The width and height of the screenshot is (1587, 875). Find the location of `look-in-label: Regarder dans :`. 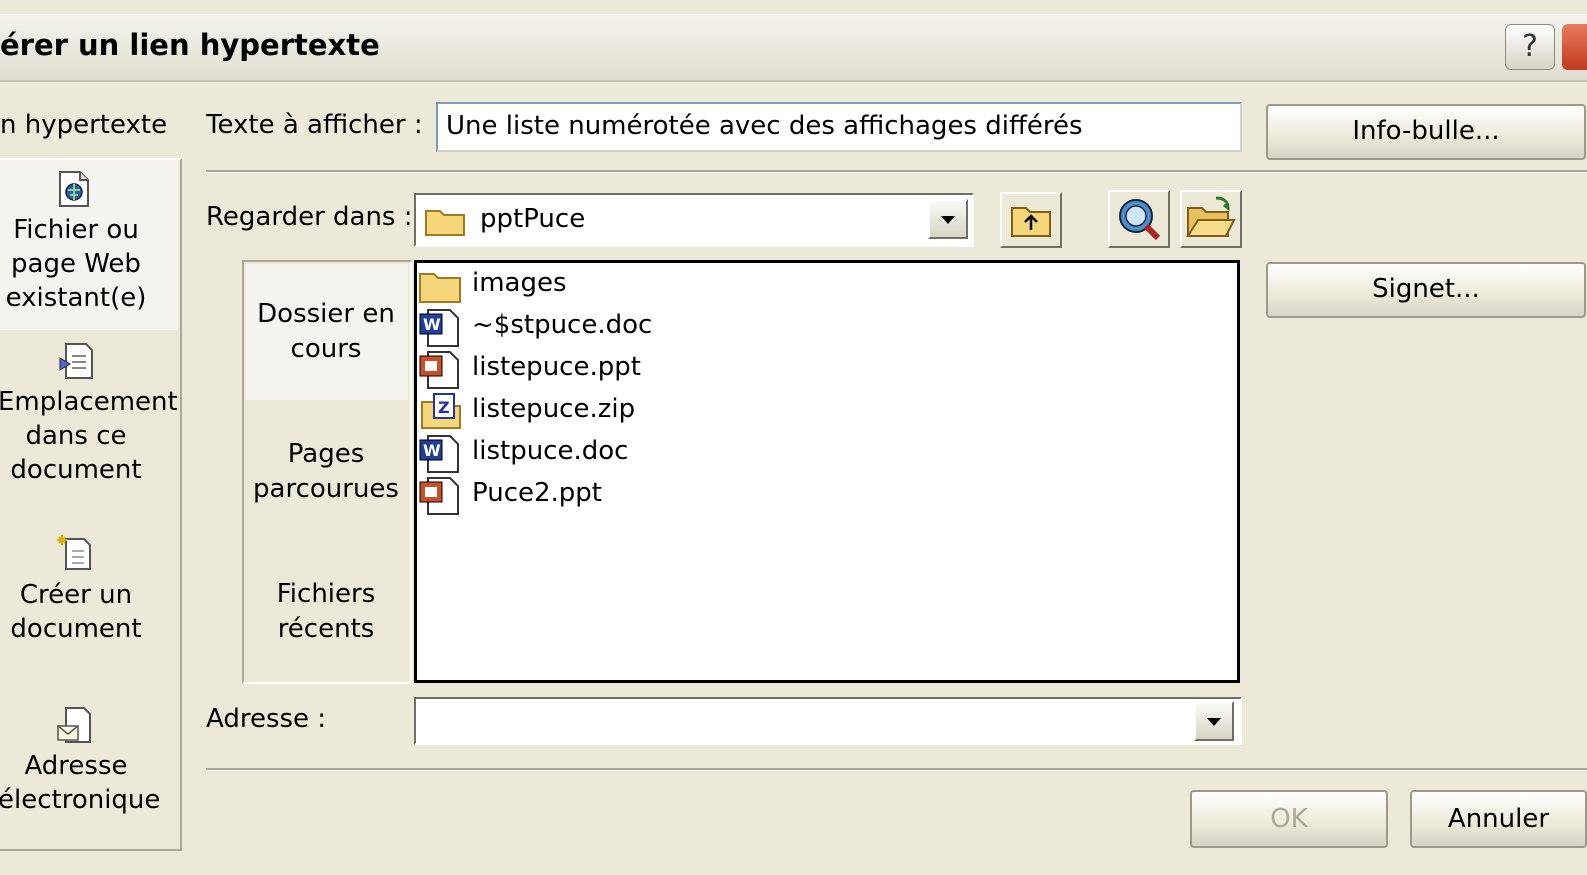

look-in-label: Regarder dans : is located at coordinates (309, 217).